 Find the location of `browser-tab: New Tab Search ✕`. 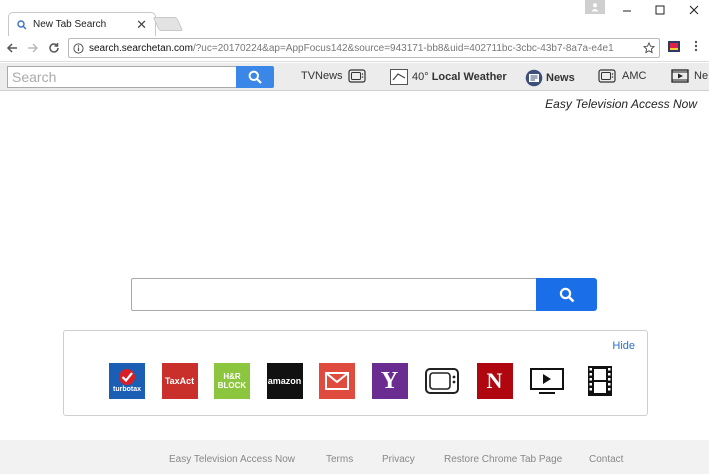

browser-tab: New Tab Search ✕ is located at coordinates (82, 24).